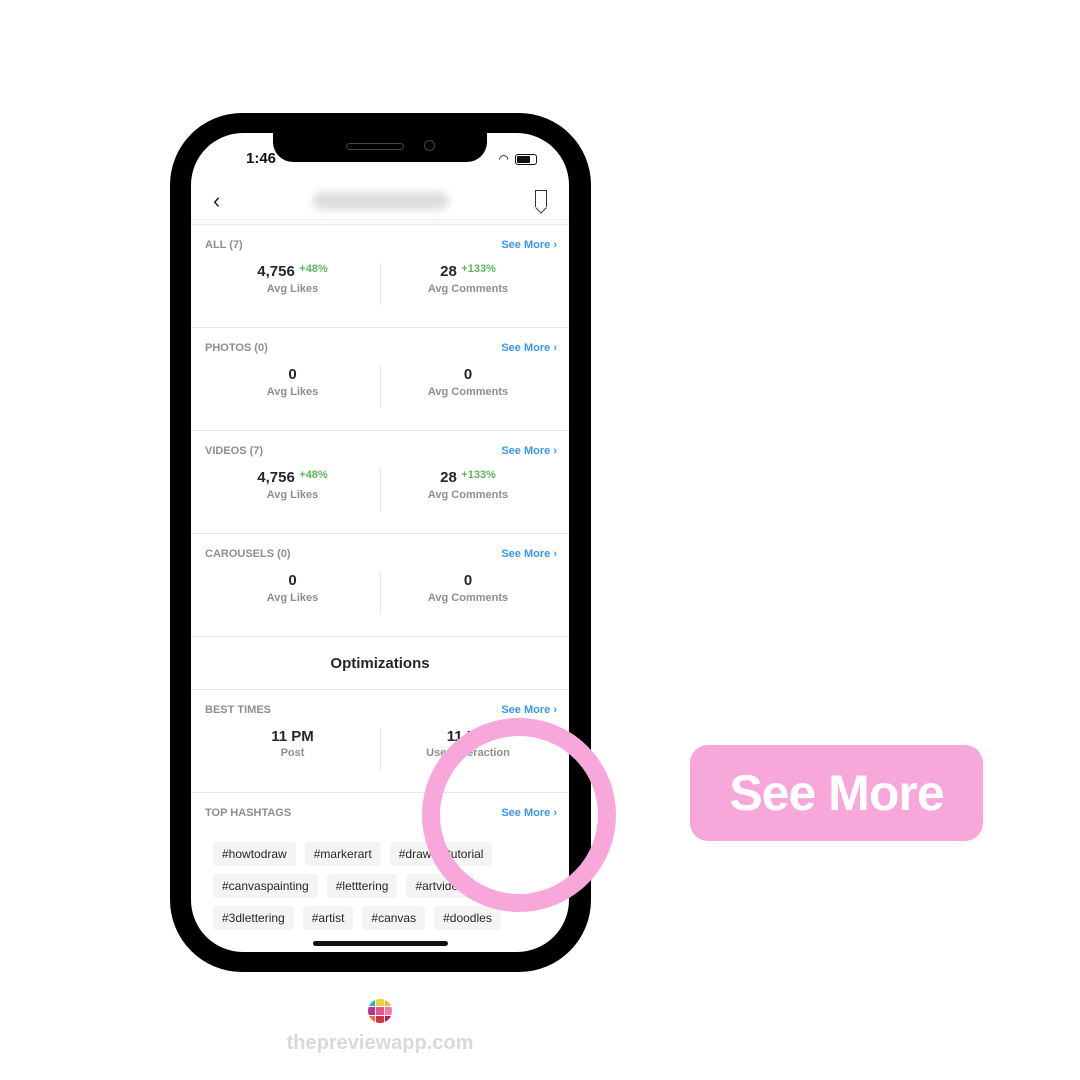  What do you see at coordinates (519, 815) in the screenshot?
I see `highlight-circle` at bounding box center [519, 815].